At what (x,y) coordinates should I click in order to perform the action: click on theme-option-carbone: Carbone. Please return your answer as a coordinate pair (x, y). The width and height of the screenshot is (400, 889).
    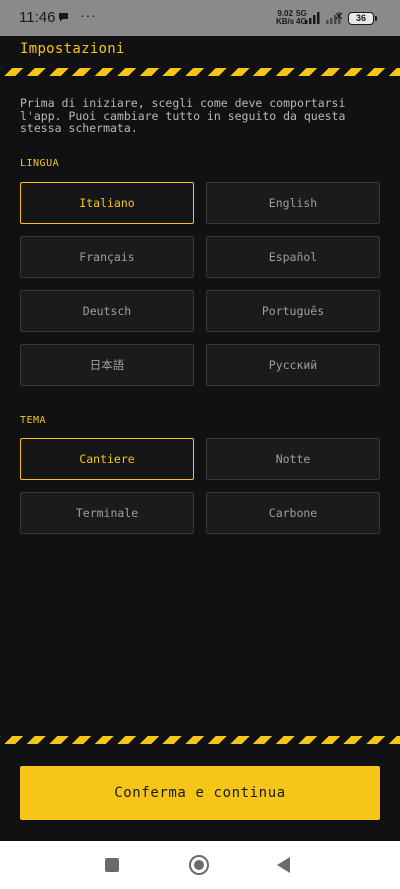
    Looking at the image, I should click on (293, 513).